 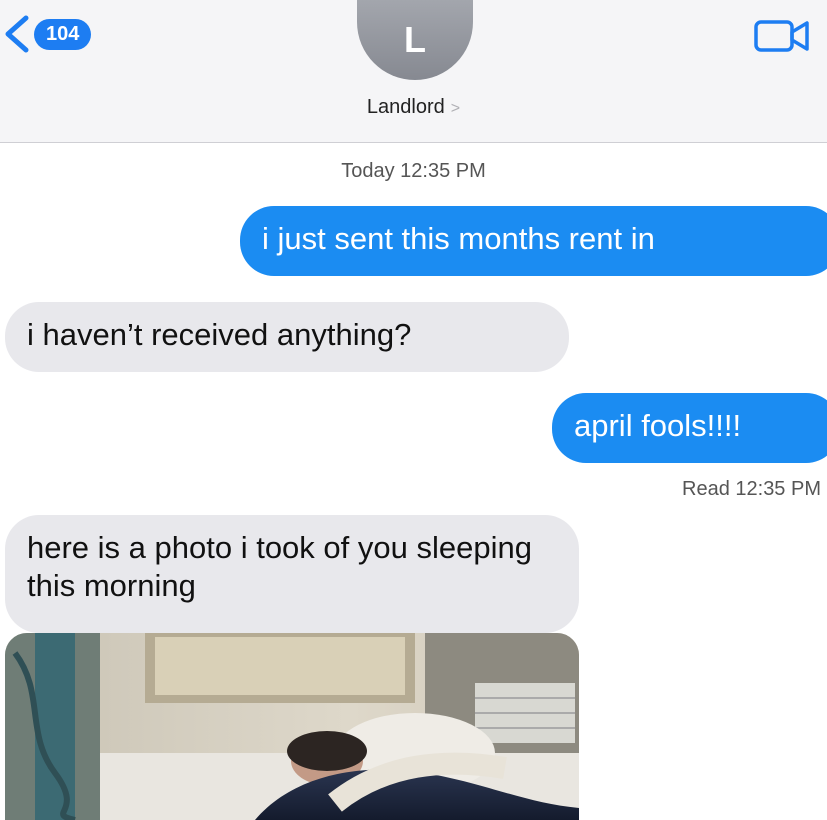 What do you see at coordinates (782, 36) in the screenshot?
I see `video-camera-icon` at bounding box center [782, 36].